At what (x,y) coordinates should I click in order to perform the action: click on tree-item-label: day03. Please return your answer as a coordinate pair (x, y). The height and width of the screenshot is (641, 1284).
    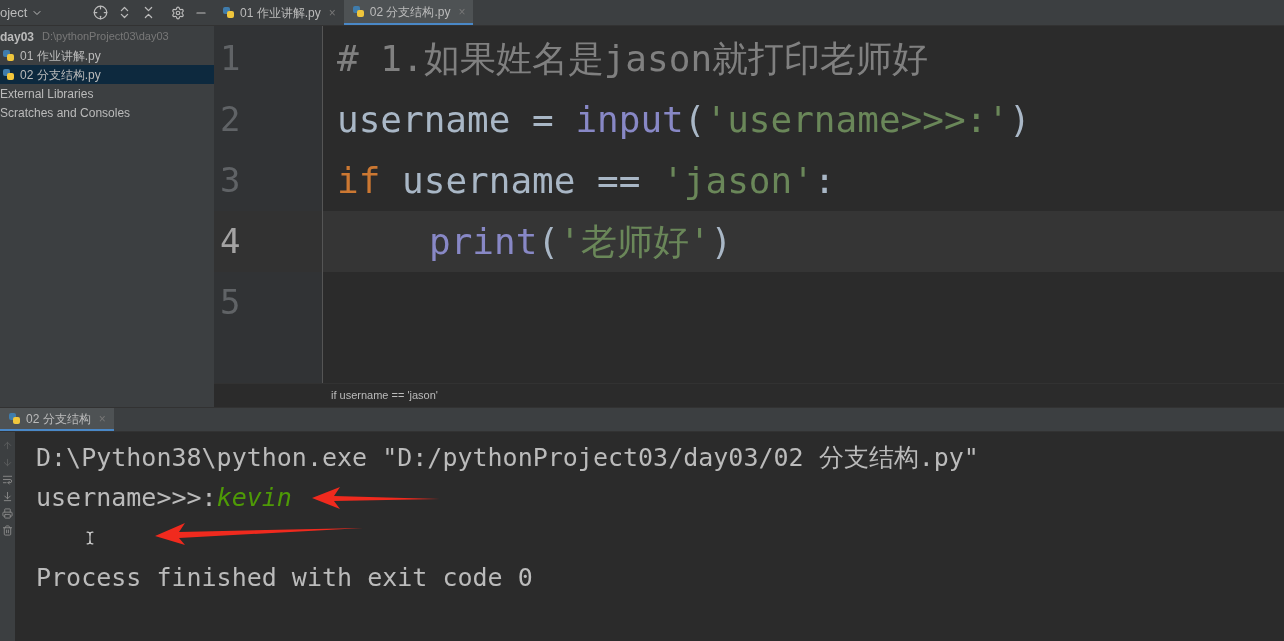
    Looking at the image, I should click on (17, 37).